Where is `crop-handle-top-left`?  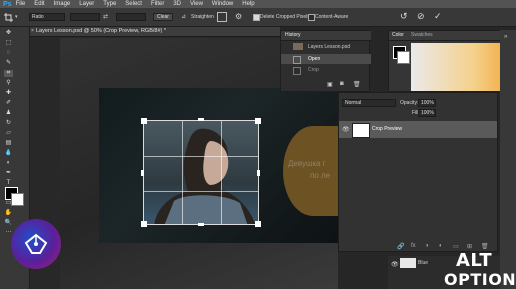 crop-handle-top-left is located at coordinates (144, 121).